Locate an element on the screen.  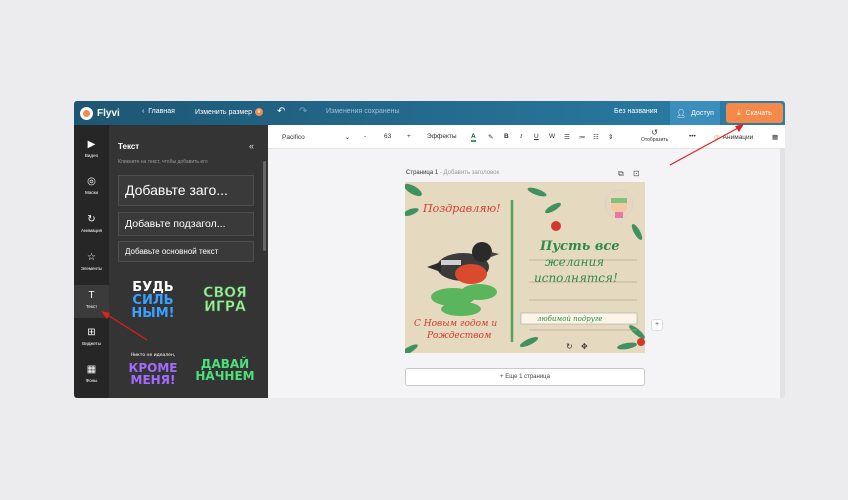
home-label: Главная is located at coordinates (161, 111).